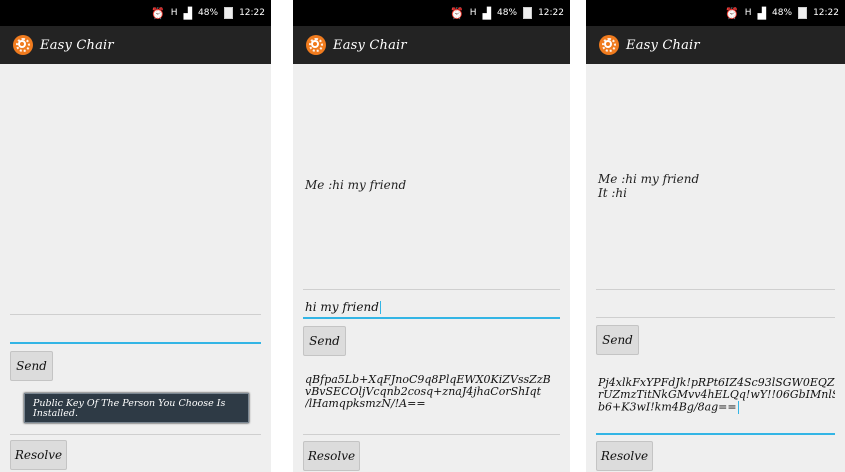 The height and width of the screenshot is (472, 845). What do you see at coordinates (431, 185) in the screenshot?
I see `chat-log: Me :hi my friend` at bounding box center [431, 185].